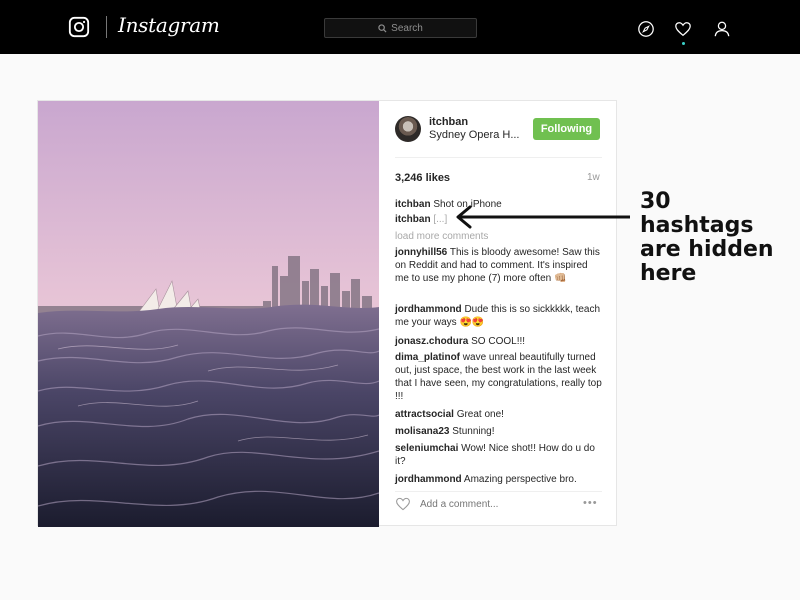  I want to click on search-icon, so click(382, 28).